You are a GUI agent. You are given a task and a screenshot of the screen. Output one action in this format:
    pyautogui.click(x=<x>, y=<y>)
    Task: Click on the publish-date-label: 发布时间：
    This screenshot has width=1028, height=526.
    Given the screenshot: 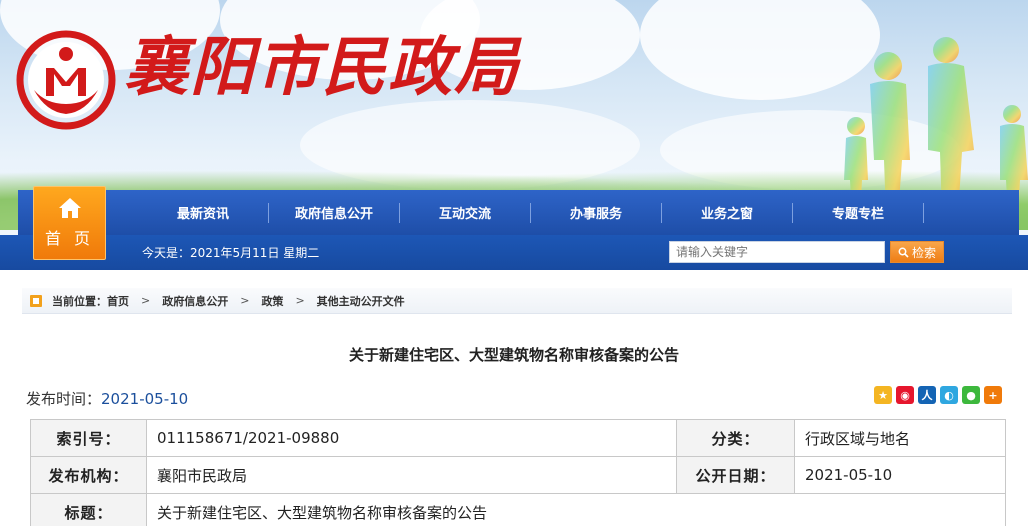 What is the action you would take?
    pyautogui.click(x=64, y=399)
    